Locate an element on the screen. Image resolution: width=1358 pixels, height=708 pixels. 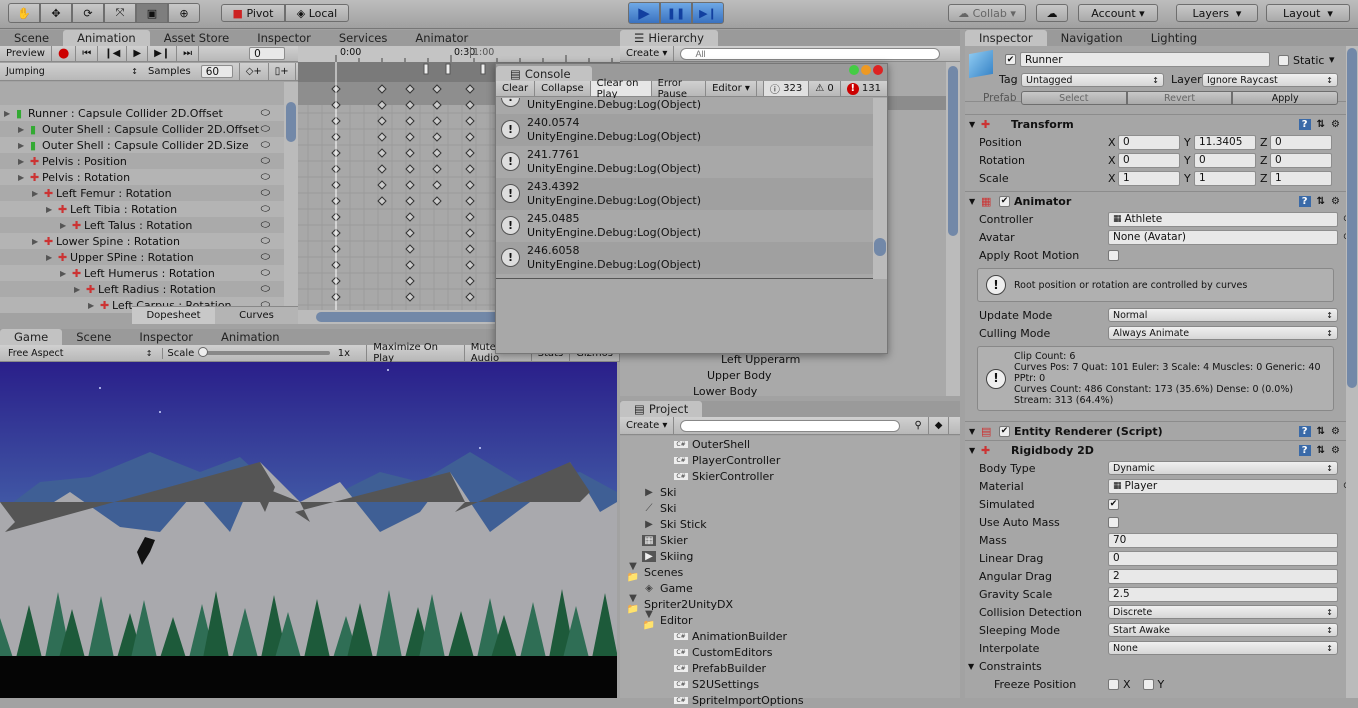
animation-track: ▶ ✚ Left Femur : Rotation ⬭ is located at coordinates (142, 193).